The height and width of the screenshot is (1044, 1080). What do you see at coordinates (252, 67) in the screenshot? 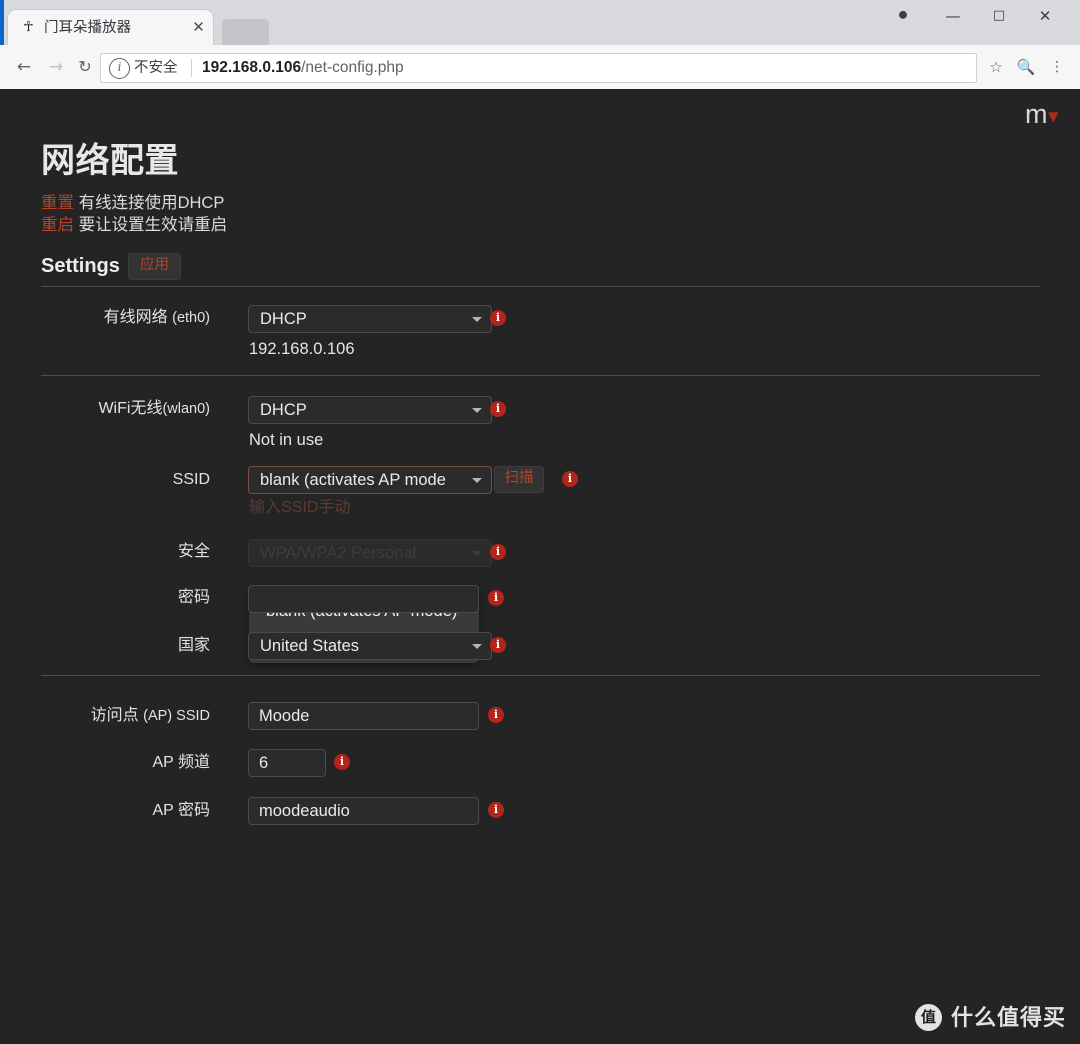
I see `url-host: 192.168.0.106` at bounding box center [252, 67].